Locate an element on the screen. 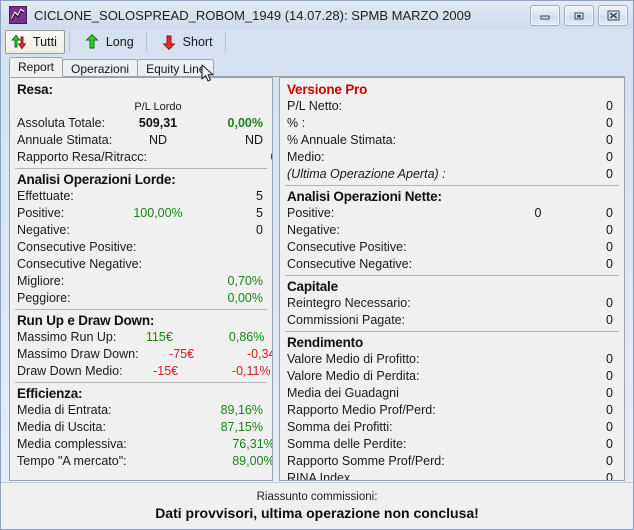 The height and width of the screenshot is (530, 634). value-annuale-stimata: ND is located at coordinates (158, 140).